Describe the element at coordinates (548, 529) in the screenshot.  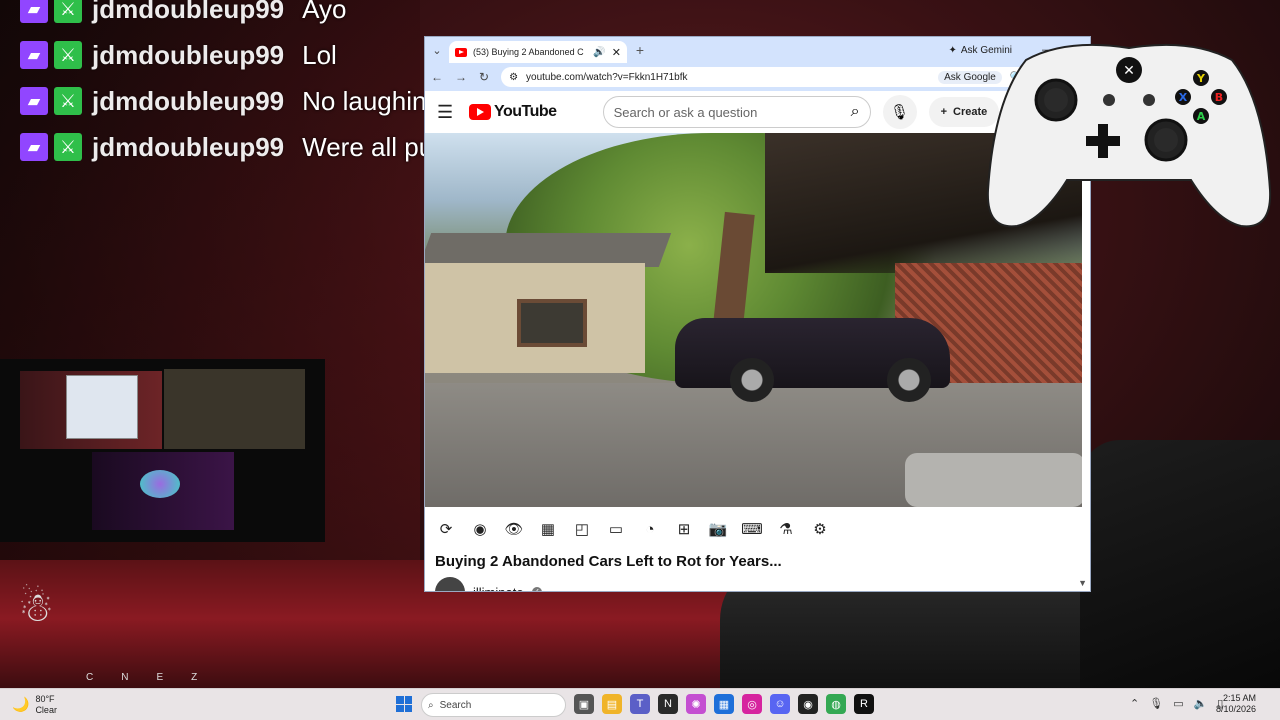
I see `film-icon: ▦` at that location.